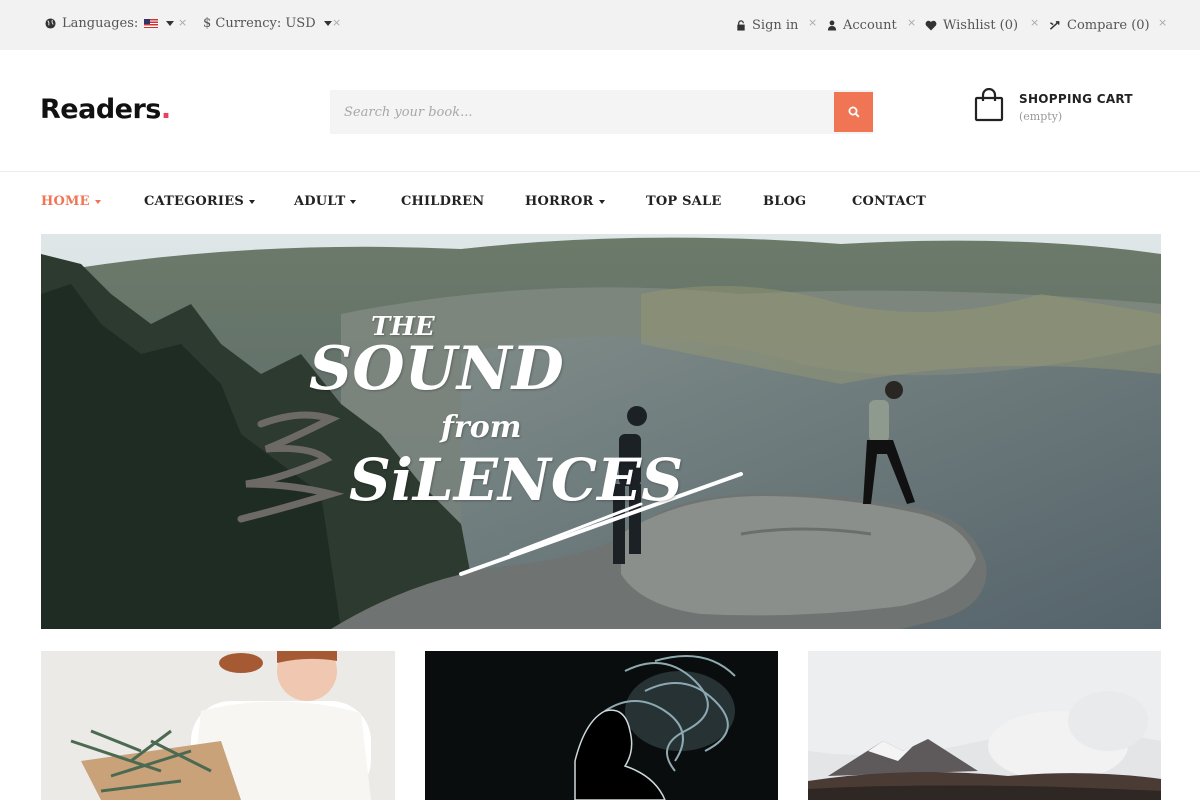 The width and height of the screenshot is (1200, 800). I want to click on compare-label: Compare (0), so click(1108, 25).